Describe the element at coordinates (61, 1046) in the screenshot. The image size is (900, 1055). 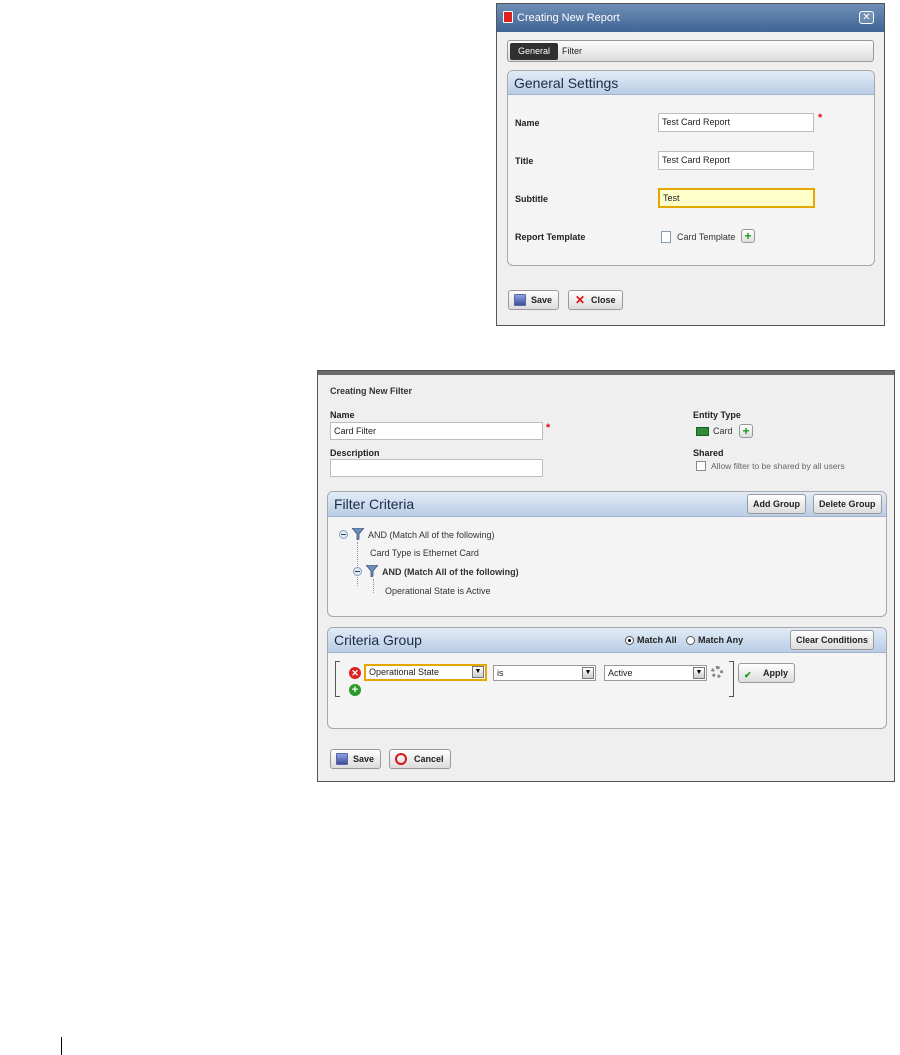
I see `page-margin-bar` at that location.